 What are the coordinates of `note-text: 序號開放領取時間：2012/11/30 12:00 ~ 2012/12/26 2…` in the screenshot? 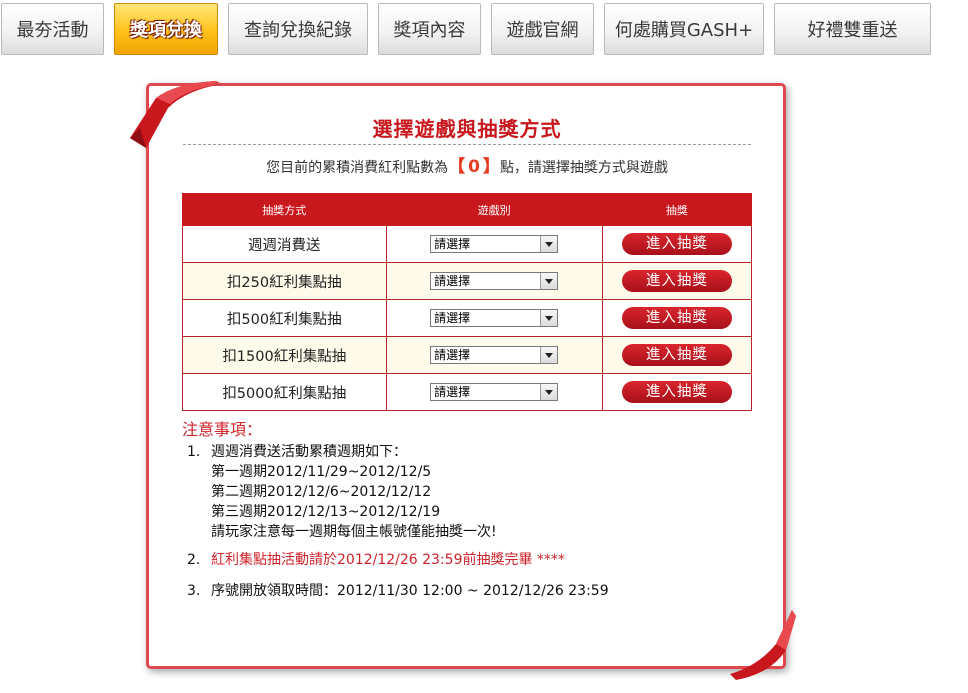 It's located at (410, 591).